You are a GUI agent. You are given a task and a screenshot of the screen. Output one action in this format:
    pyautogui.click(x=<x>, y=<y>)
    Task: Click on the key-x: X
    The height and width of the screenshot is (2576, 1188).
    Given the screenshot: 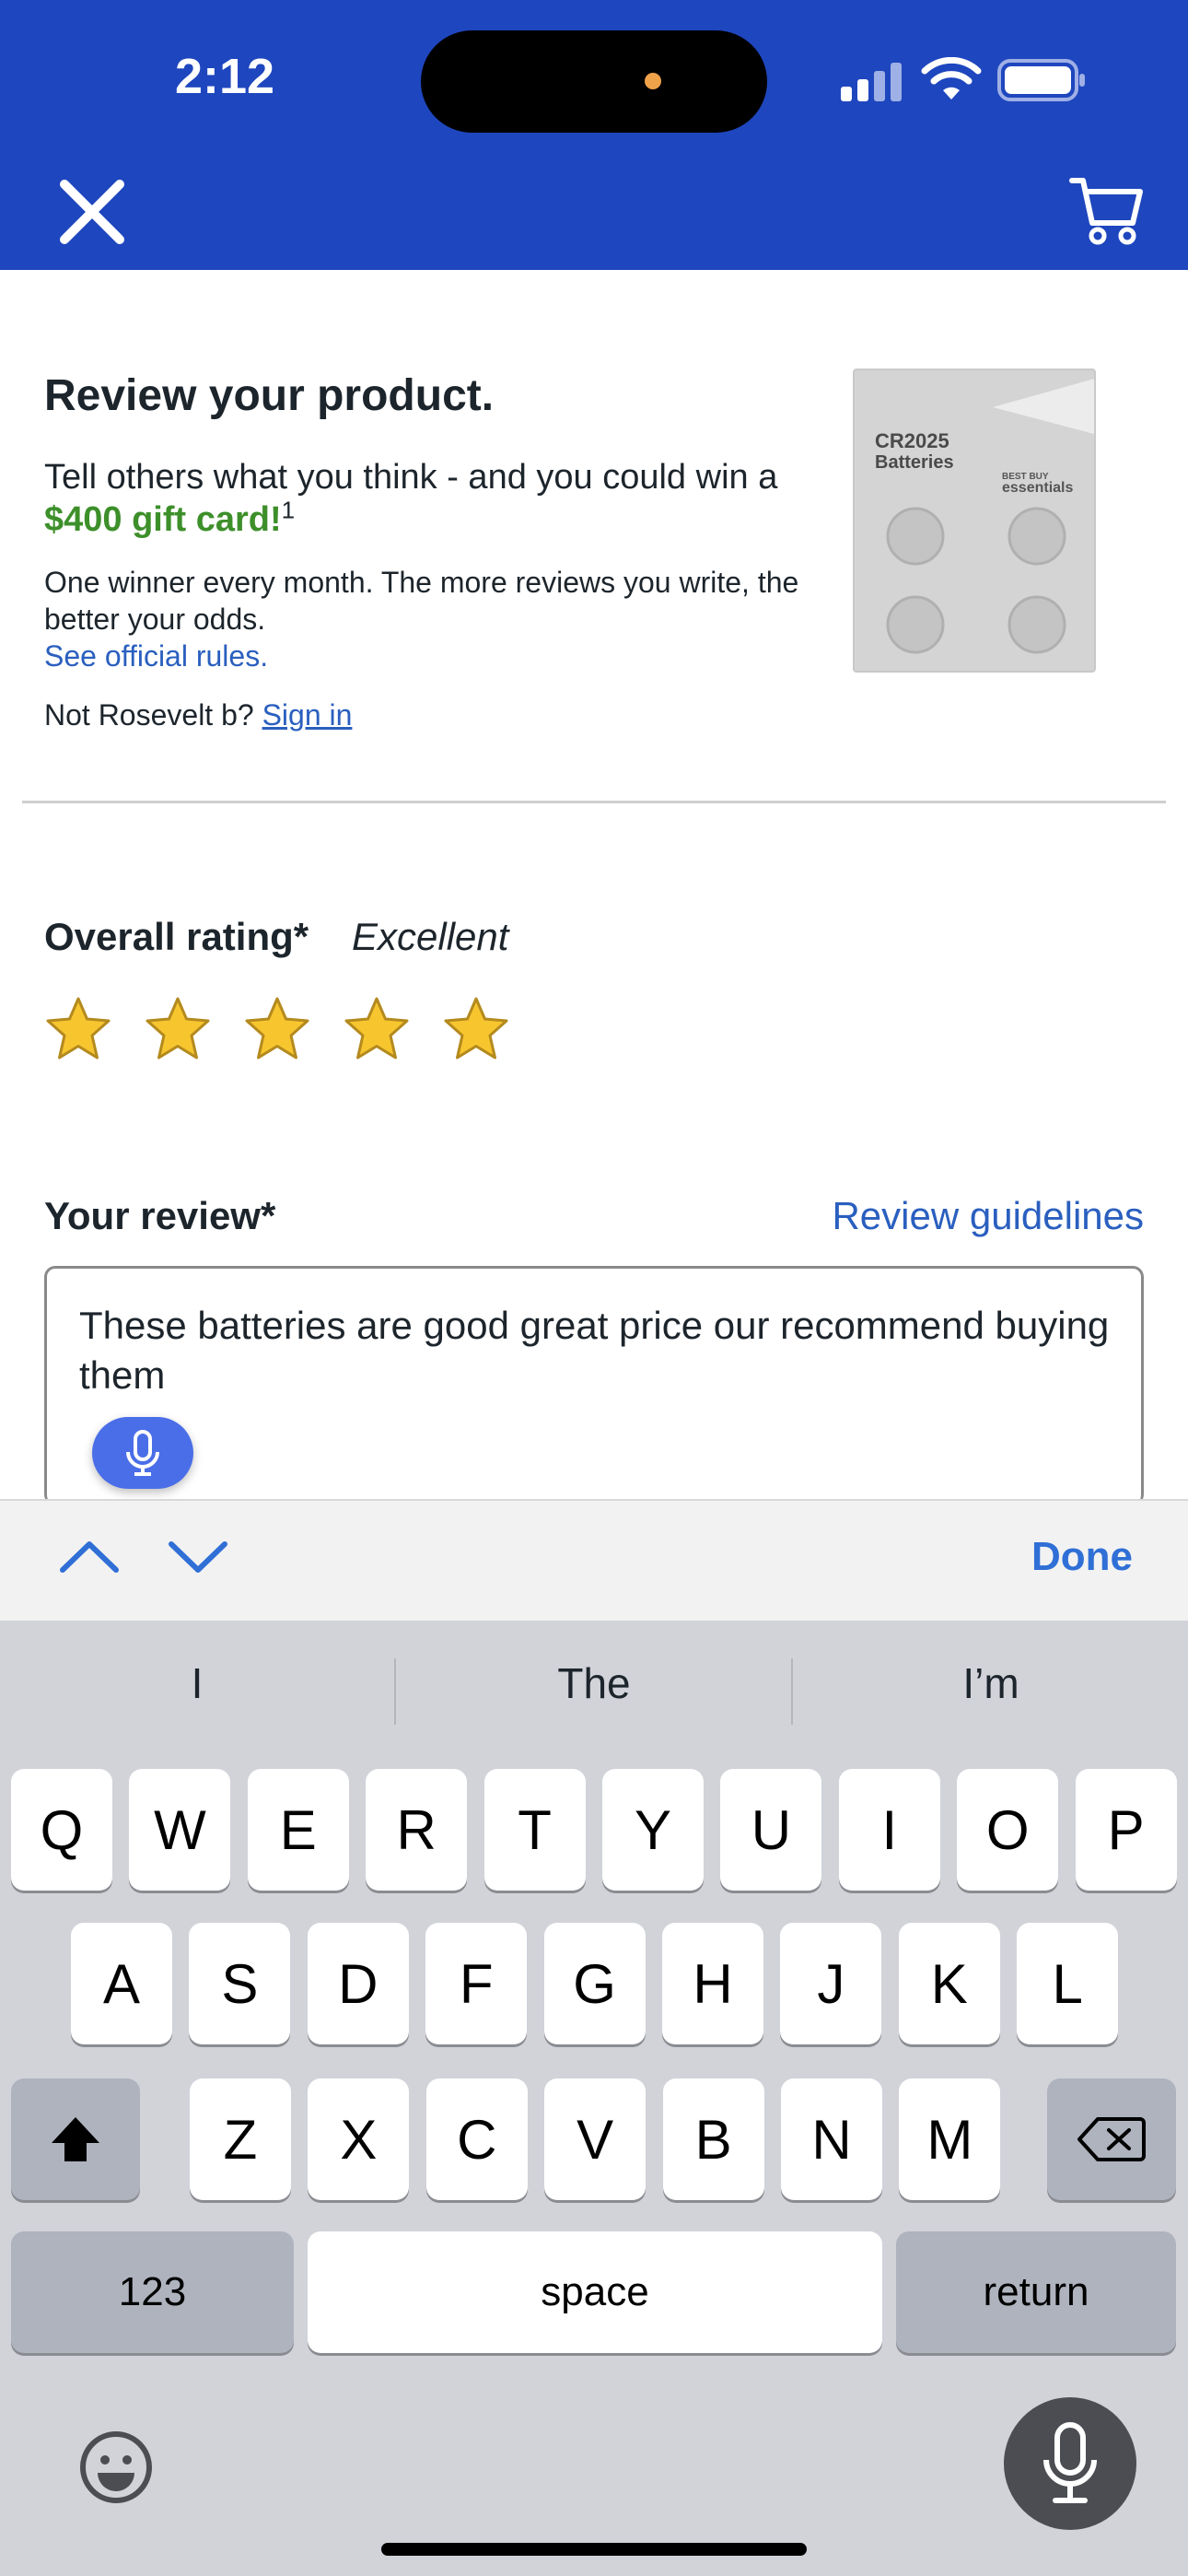 What is the action you would take?
    pyautogui.click(x=359, y=2139)
    